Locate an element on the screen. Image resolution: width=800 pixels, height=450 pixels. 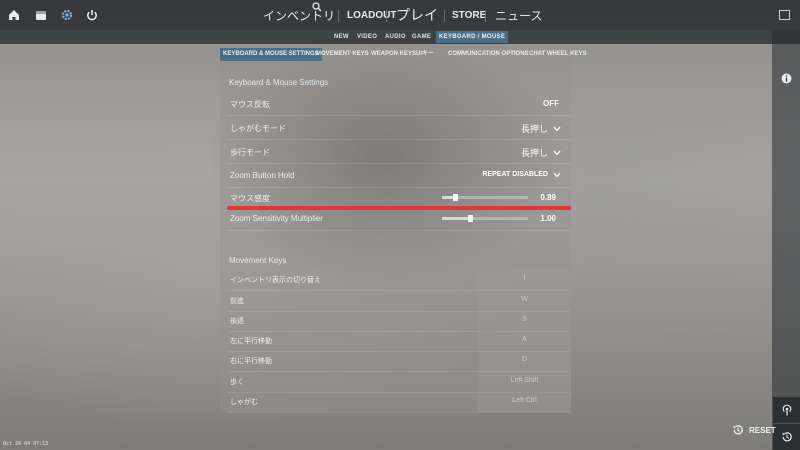
dropdown: REPEAT DISABLED is located at coordinates (521, 174).